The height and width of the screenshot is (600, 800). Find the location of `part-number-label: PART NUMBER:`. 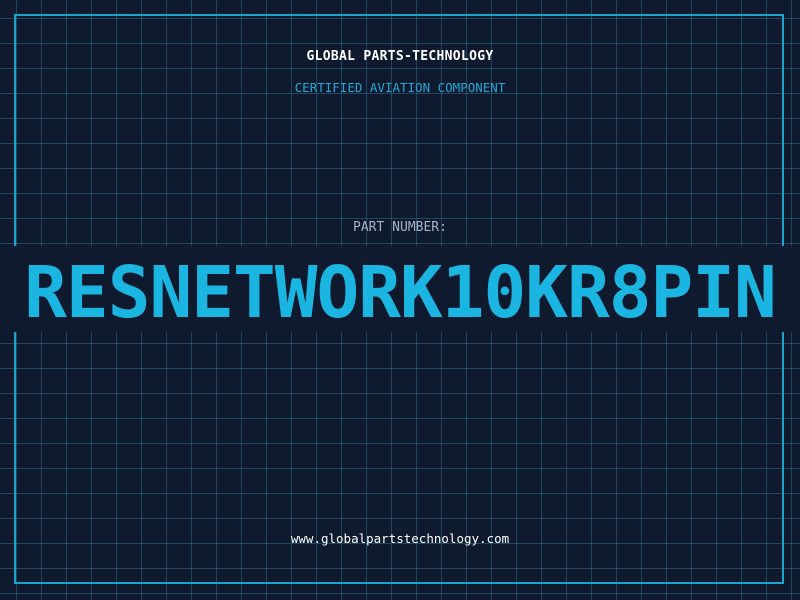

part-number-label: PART NUMBER: is located at coordinates (400, 227).